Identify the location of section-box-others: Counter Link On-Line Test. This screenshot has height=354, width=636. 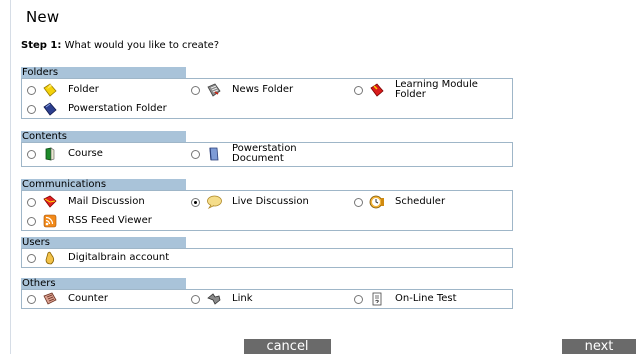
(267, 299).